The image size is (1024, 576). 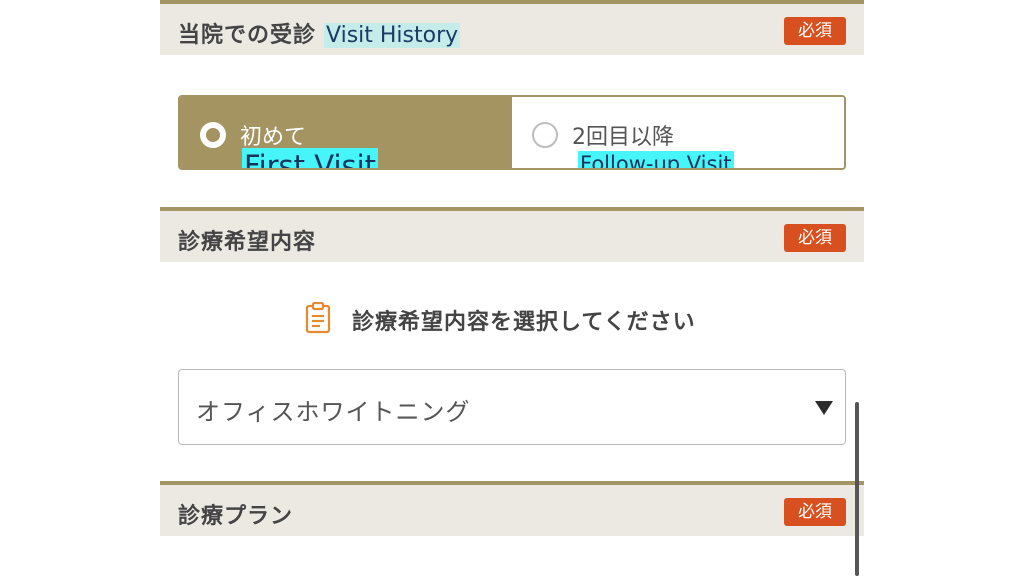 What do you see at coordinates (857, 489) in the screenshot?
I see `scrollbar` at bounding box center [857, 489].